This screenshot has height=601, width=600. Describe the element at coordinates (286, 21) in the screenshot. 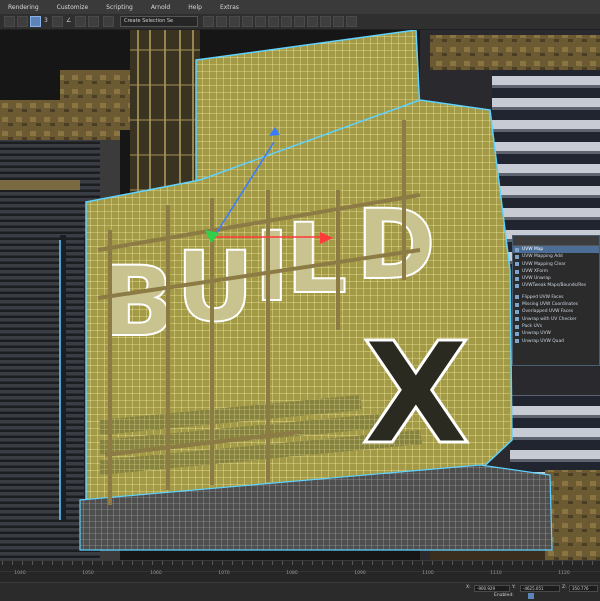

I see `schematic-view-icon` at that location.